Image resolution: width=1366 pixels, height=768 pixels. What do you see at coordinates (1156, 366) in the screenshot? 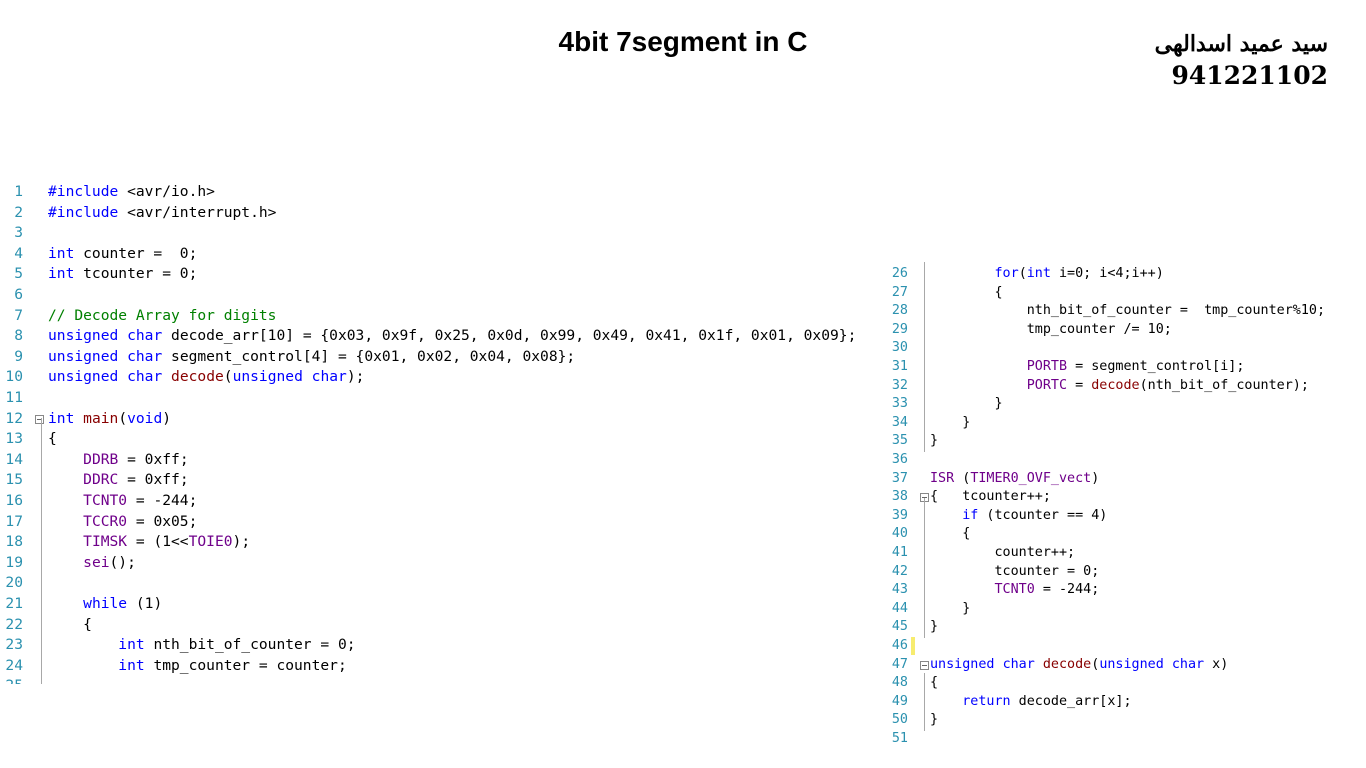
I see `code-token: = segment_control[i];` at bounding box center [1156, 366].